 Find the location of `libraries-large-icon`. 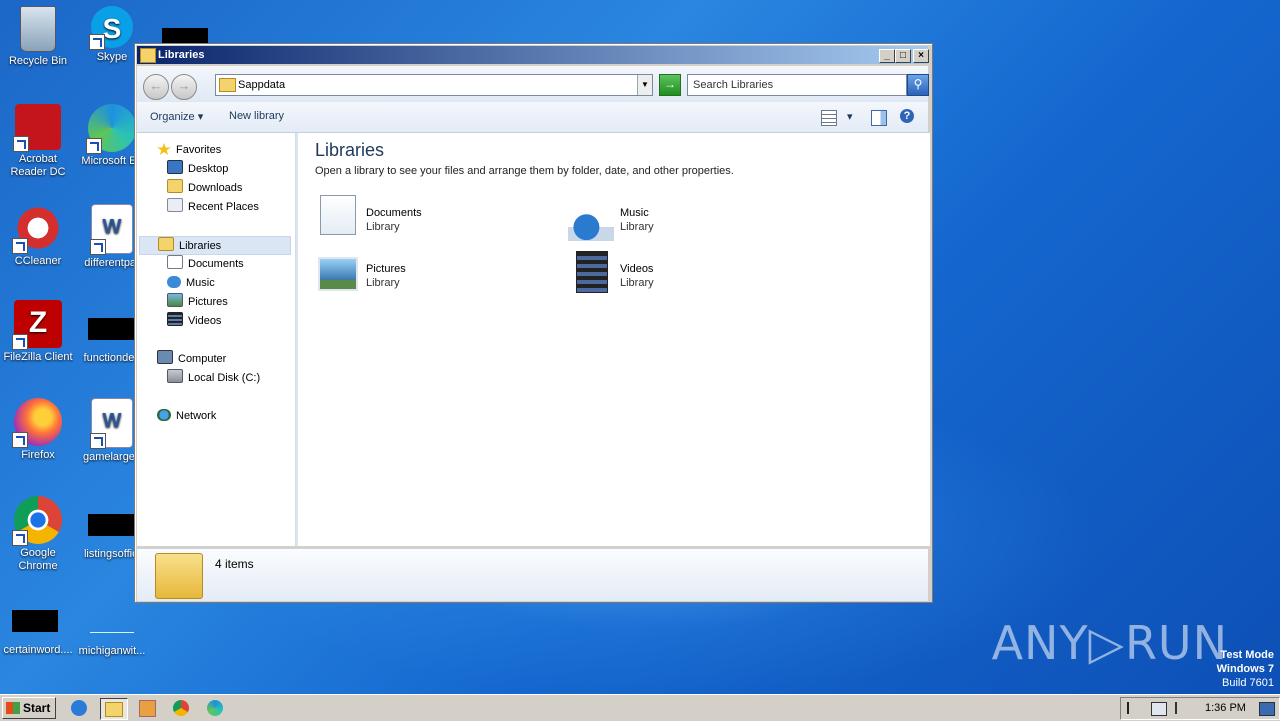

libraries-large-icon is located at coordinates (179, 576).